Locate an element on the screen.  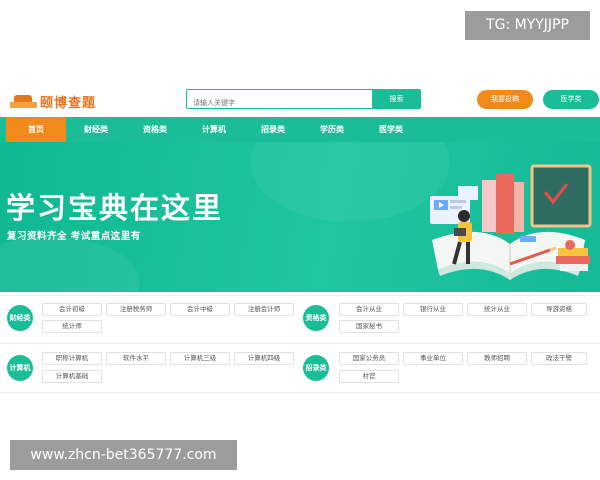
tag-accounting-junior: 会计初级 is located at coordinates (72, 309).